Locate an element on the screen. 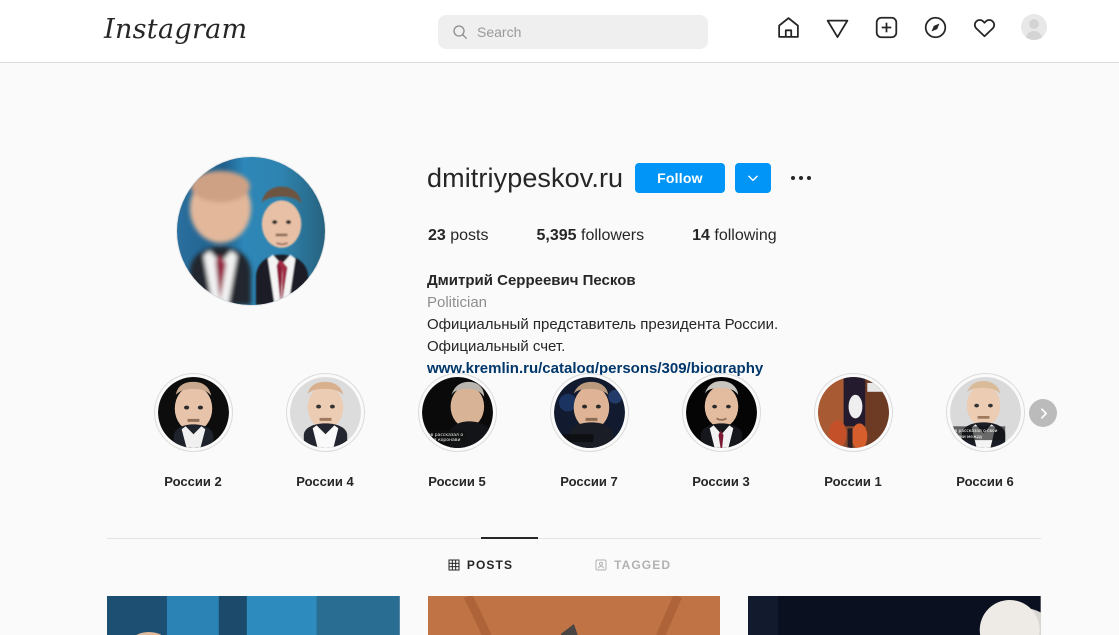 This screenshot has height=635, width=1119. post-grid is located at coordinates (574, 615).